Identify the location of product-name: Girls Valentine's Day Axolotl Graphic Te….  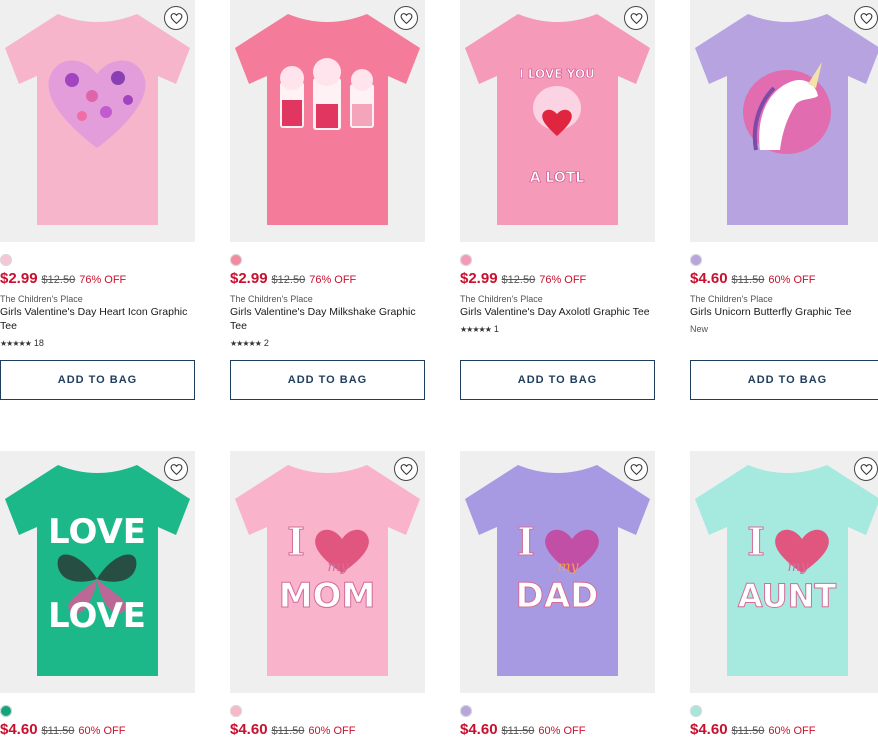
(557, 312).